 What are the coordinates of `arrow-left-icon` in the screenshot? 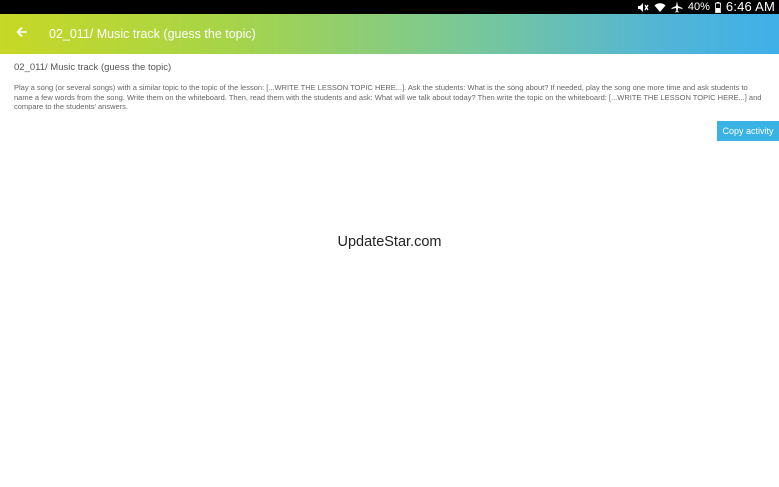 It's located at (22, 34).